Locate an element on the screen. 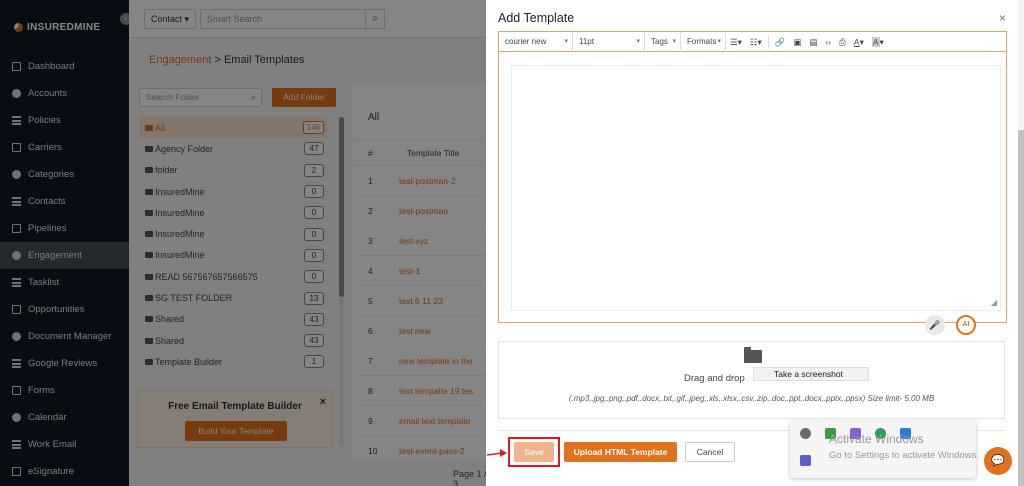 The image size is (1024, 486). save-button: Save is located at coordinates (534, 452).